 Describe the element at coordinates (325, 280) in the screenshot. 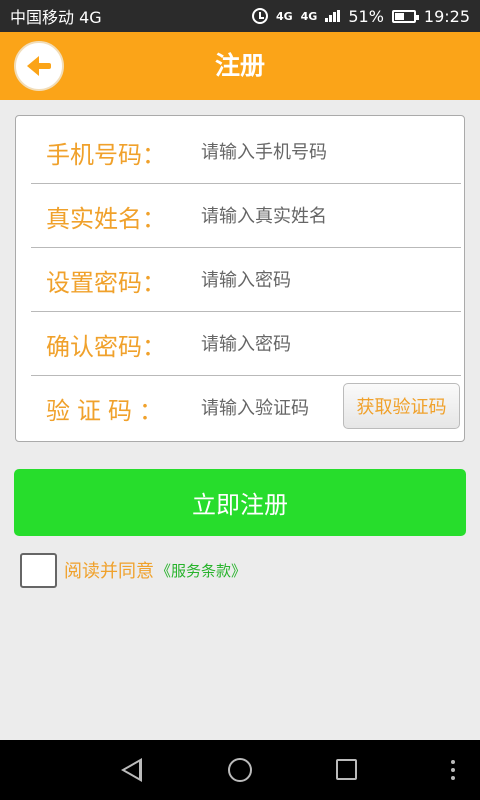

I see `password-input` at that location.